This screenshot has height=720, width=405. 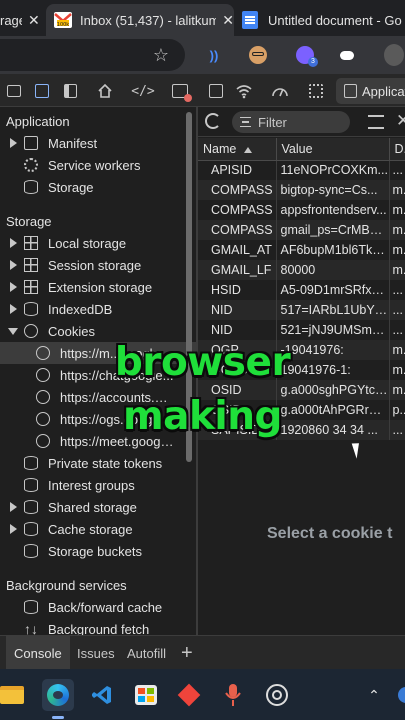 What do you see at coordinates (92, 507) in the screenshot?
I see `sidebar-item-label: Shared storage` at bounding box center [92, 507].